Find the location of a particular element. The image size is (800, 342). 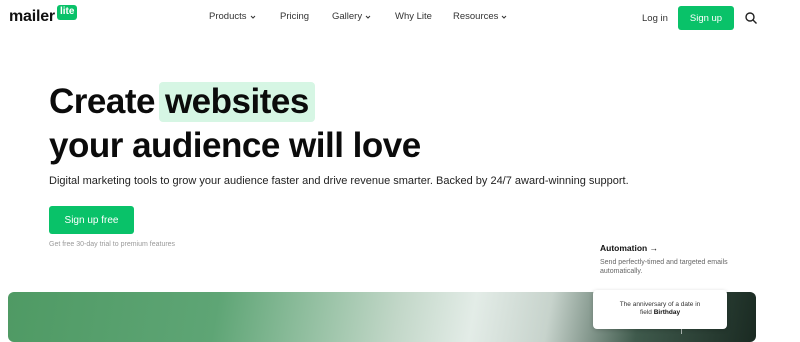

nav-item-label: Products is located at coordinates (228, 16).